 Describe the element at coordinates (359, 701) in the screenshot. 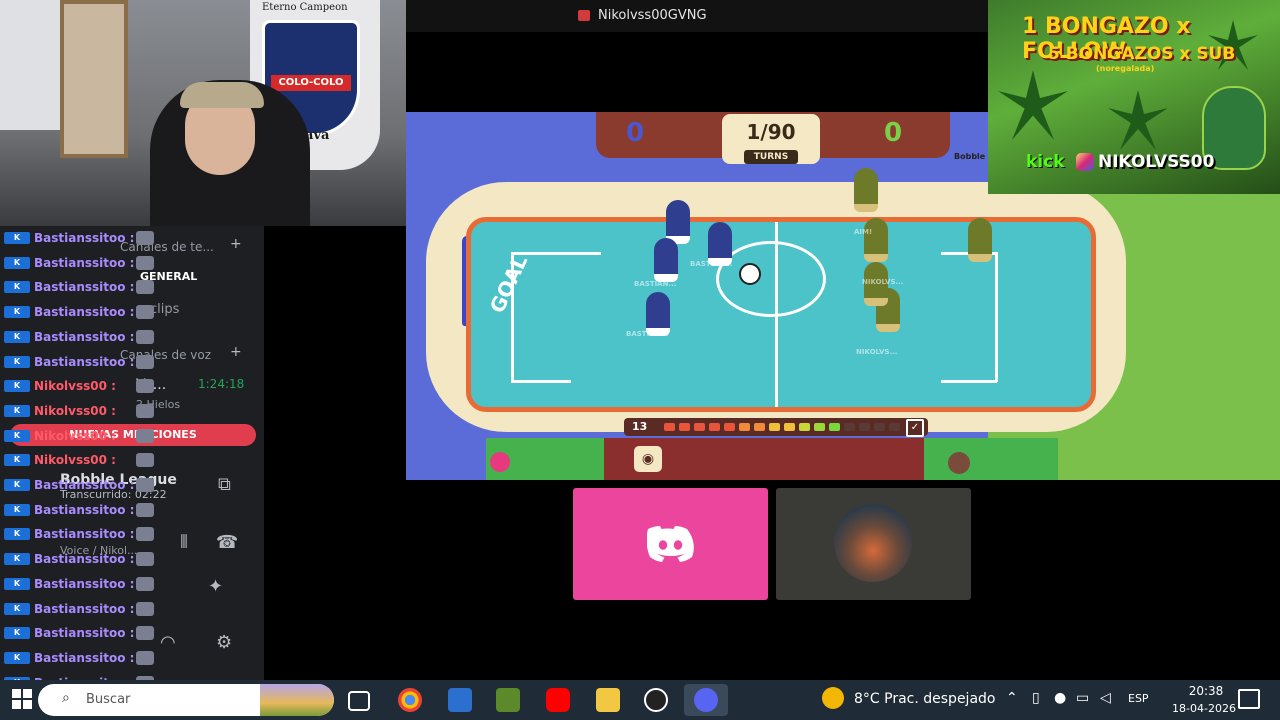

I see `task-view-icon` at that location.